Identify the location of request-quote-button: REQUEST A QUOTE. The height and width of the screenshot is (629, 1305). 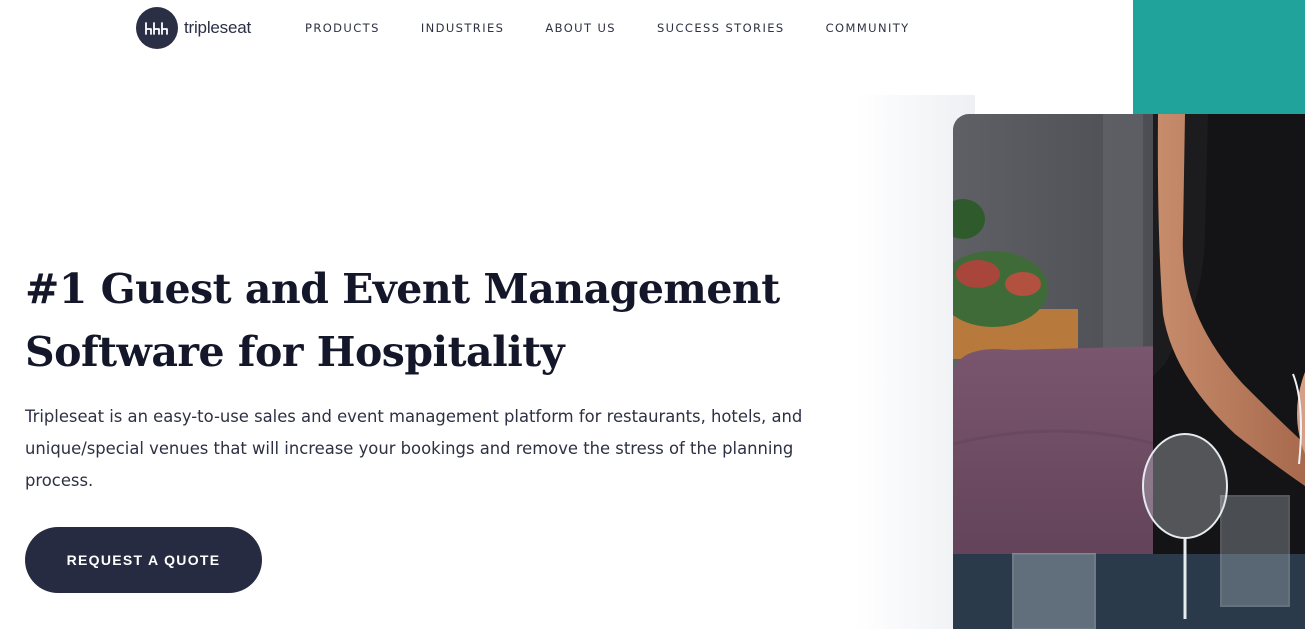
(143, 560).